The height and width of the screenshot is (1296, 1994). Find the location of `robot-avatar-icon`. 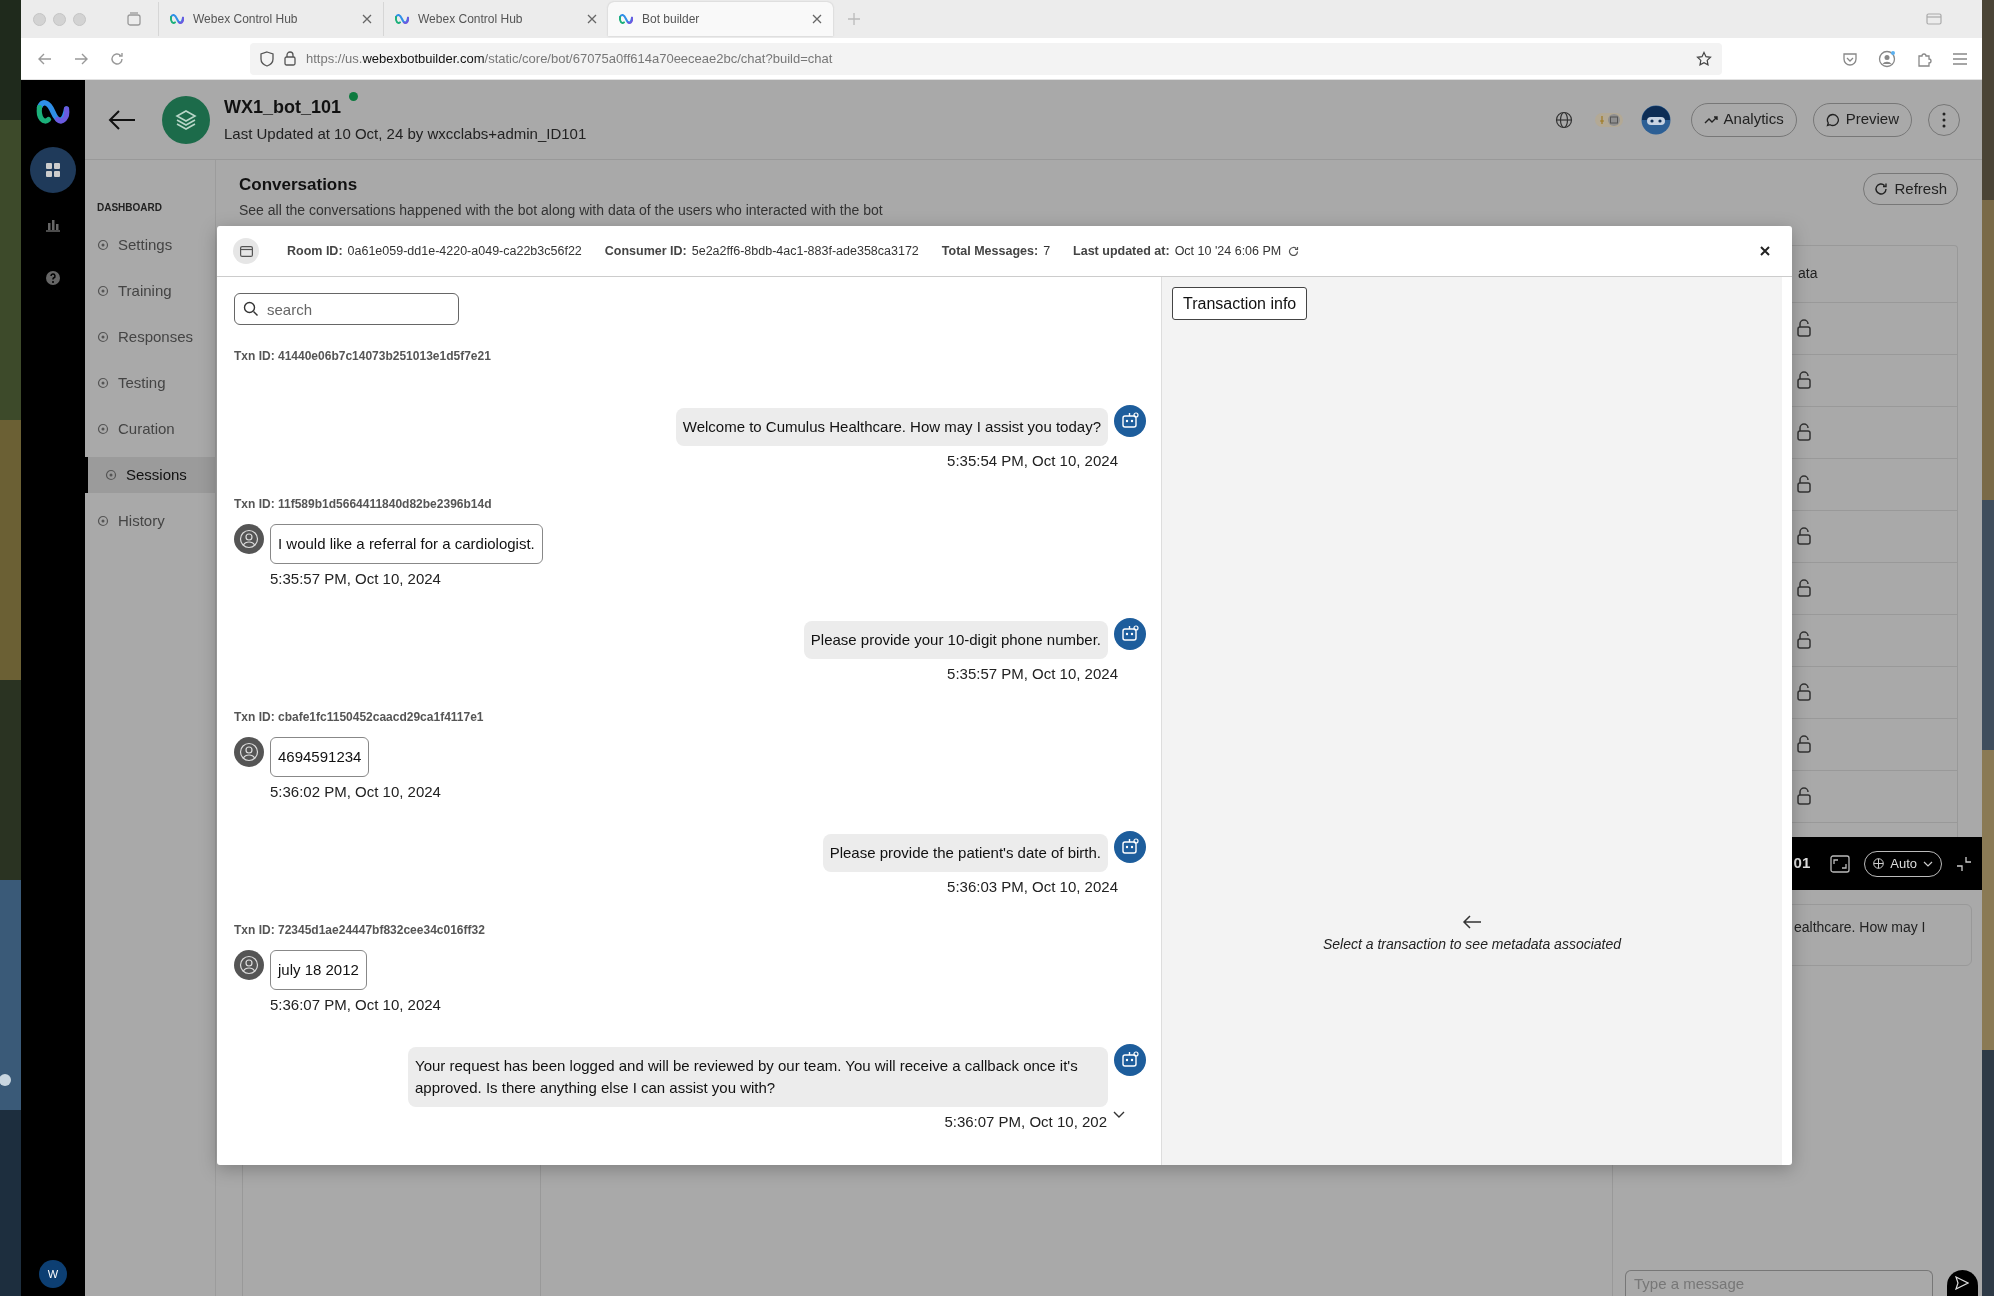

robot-avatar-icon is located at coordinates (1655, 119).